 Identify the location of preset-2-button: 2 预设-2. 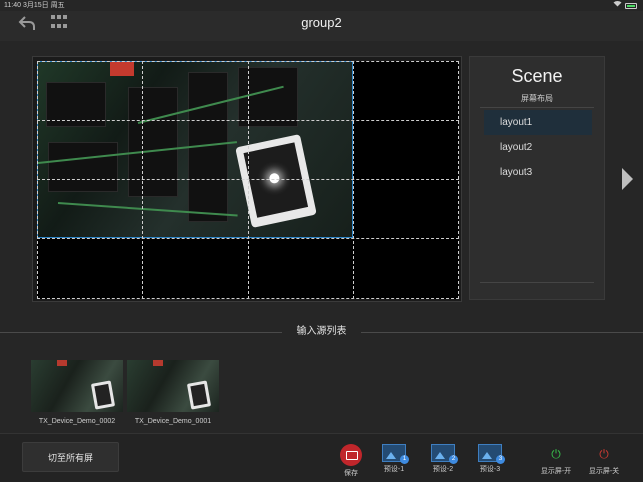
(443, 459).